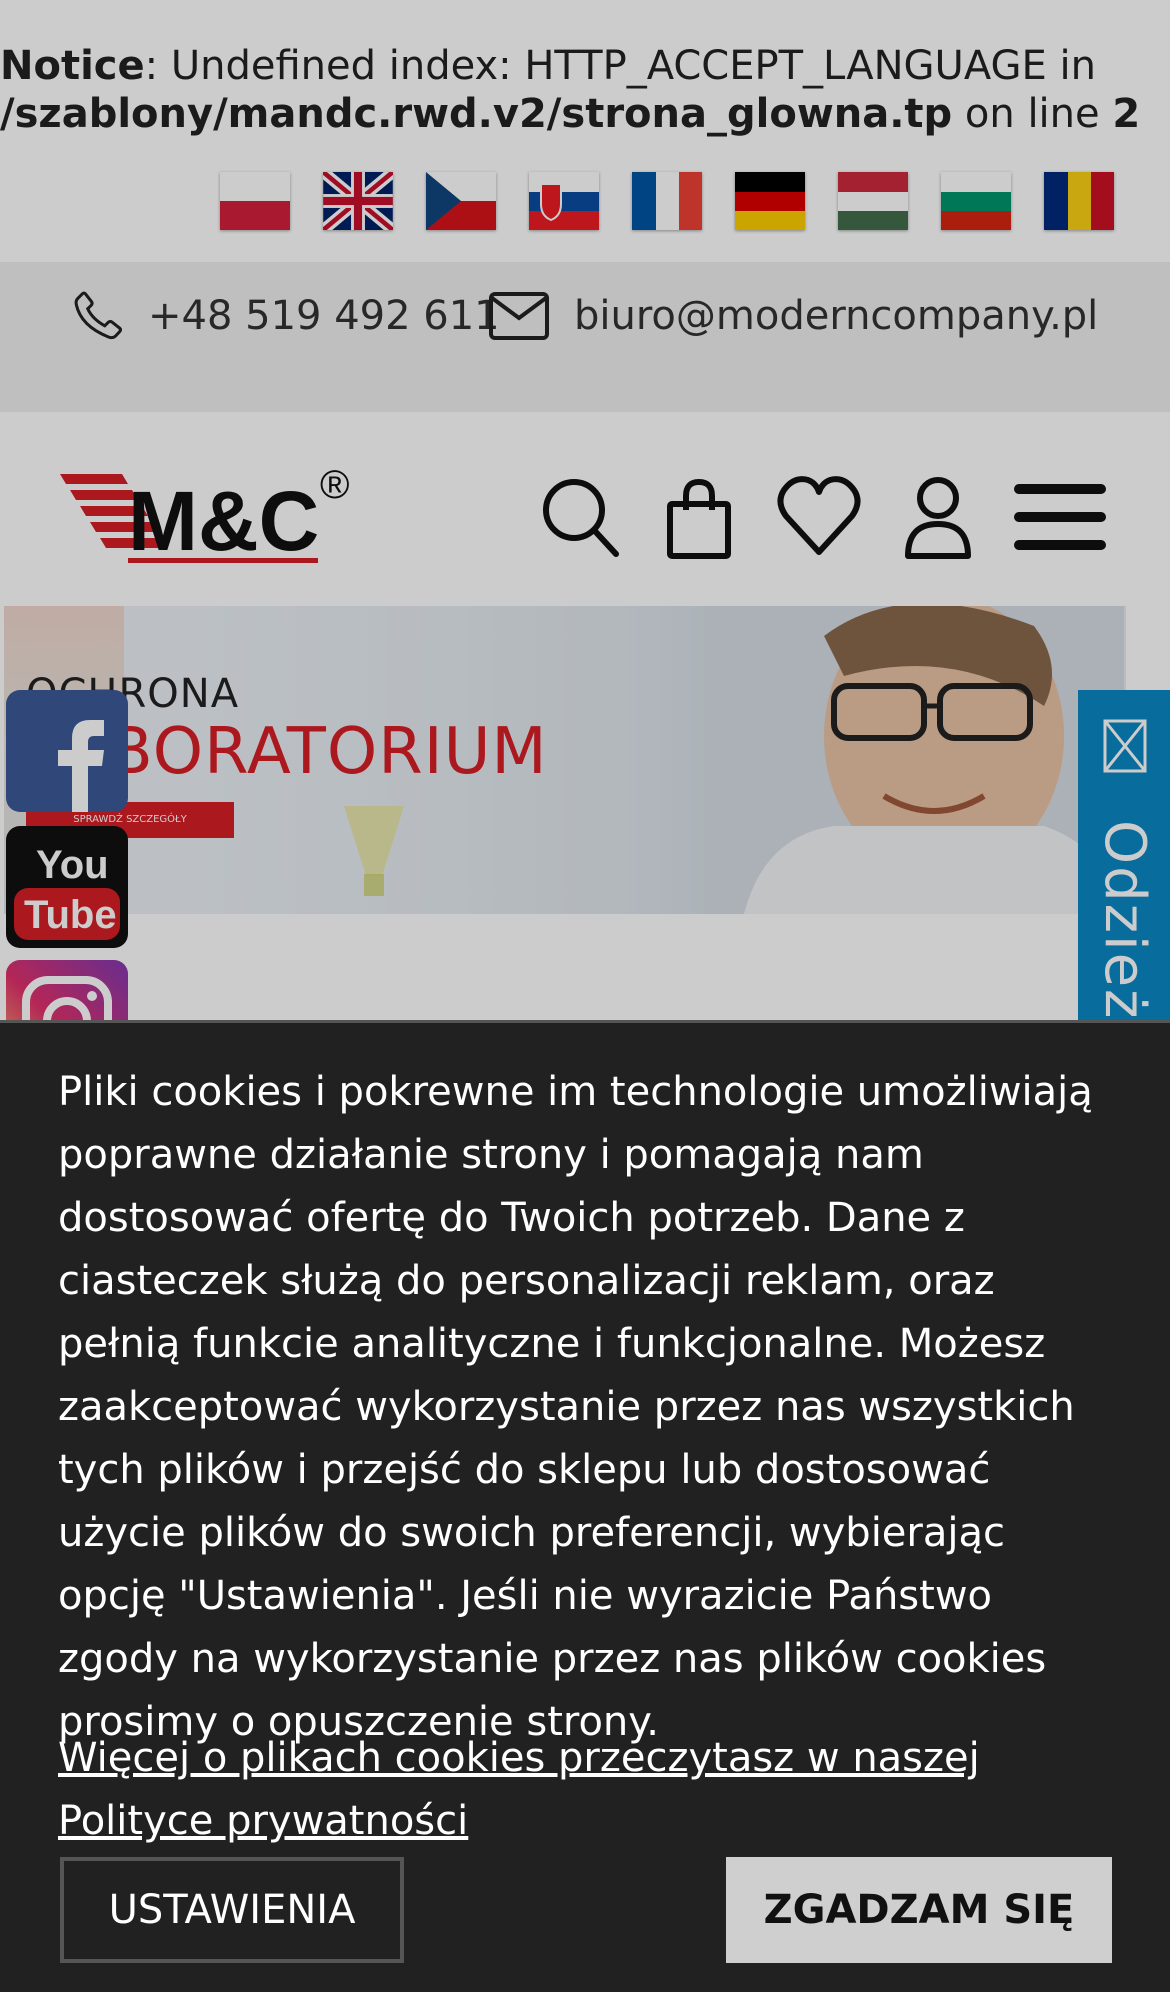 Image resolution: width=1170 pixels, height=1992 pixels. Describe the element at coordinates (1079, 201) in the screenshot. I see `ro-flag-icon` at that location.